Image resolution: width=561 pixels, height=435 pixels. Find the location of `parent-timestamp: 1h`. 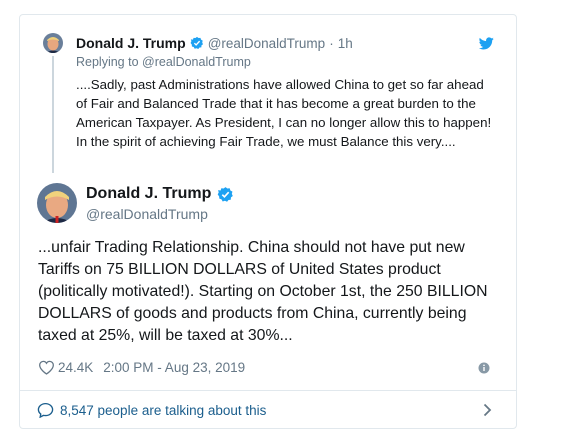

parent-timestamp: 1h is located at coordinates (345, 43).